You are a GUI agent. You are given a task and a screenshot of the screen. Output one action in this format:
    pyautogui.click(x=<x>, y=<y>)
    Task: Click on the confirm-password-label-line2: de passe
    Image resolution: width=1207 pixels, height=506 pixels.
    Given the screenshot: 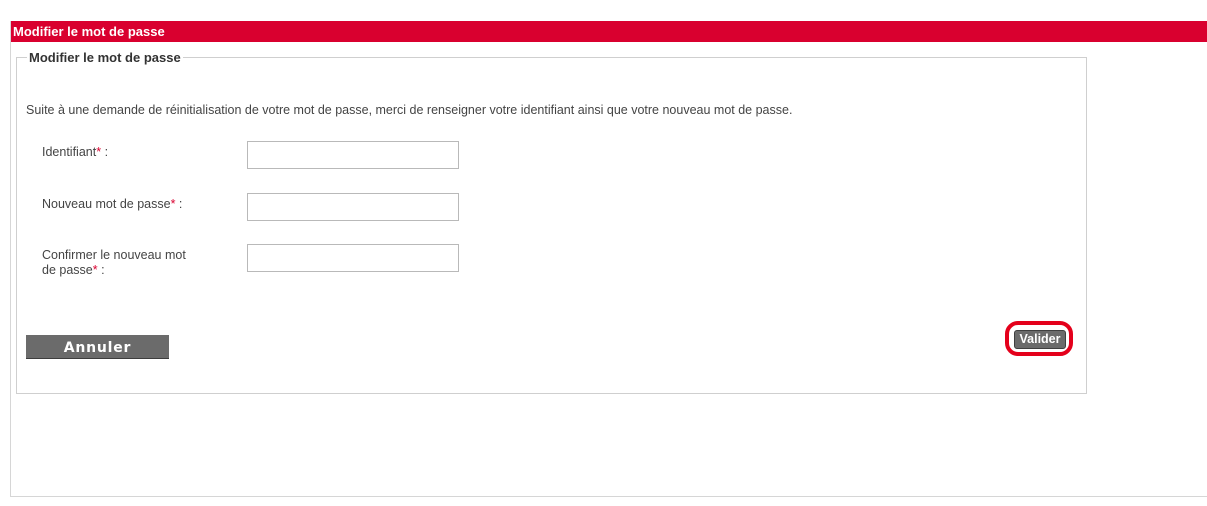 What is the action you would take?
    pyautogui.click(x=67, y=270)
    